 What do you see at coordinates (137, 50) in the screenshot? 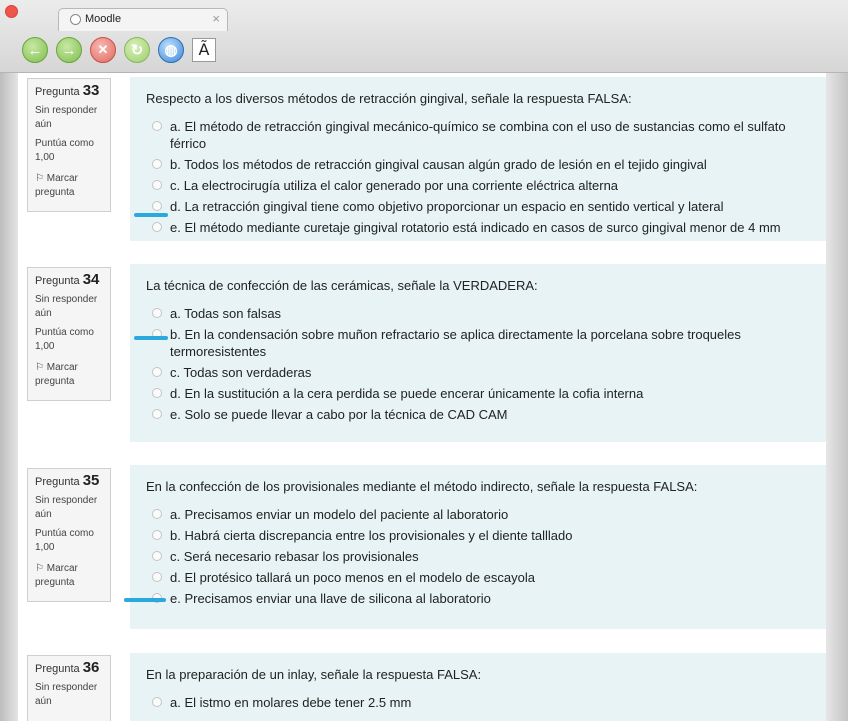
I see `reload-icon: ↻` at bounding box center [137, 50].